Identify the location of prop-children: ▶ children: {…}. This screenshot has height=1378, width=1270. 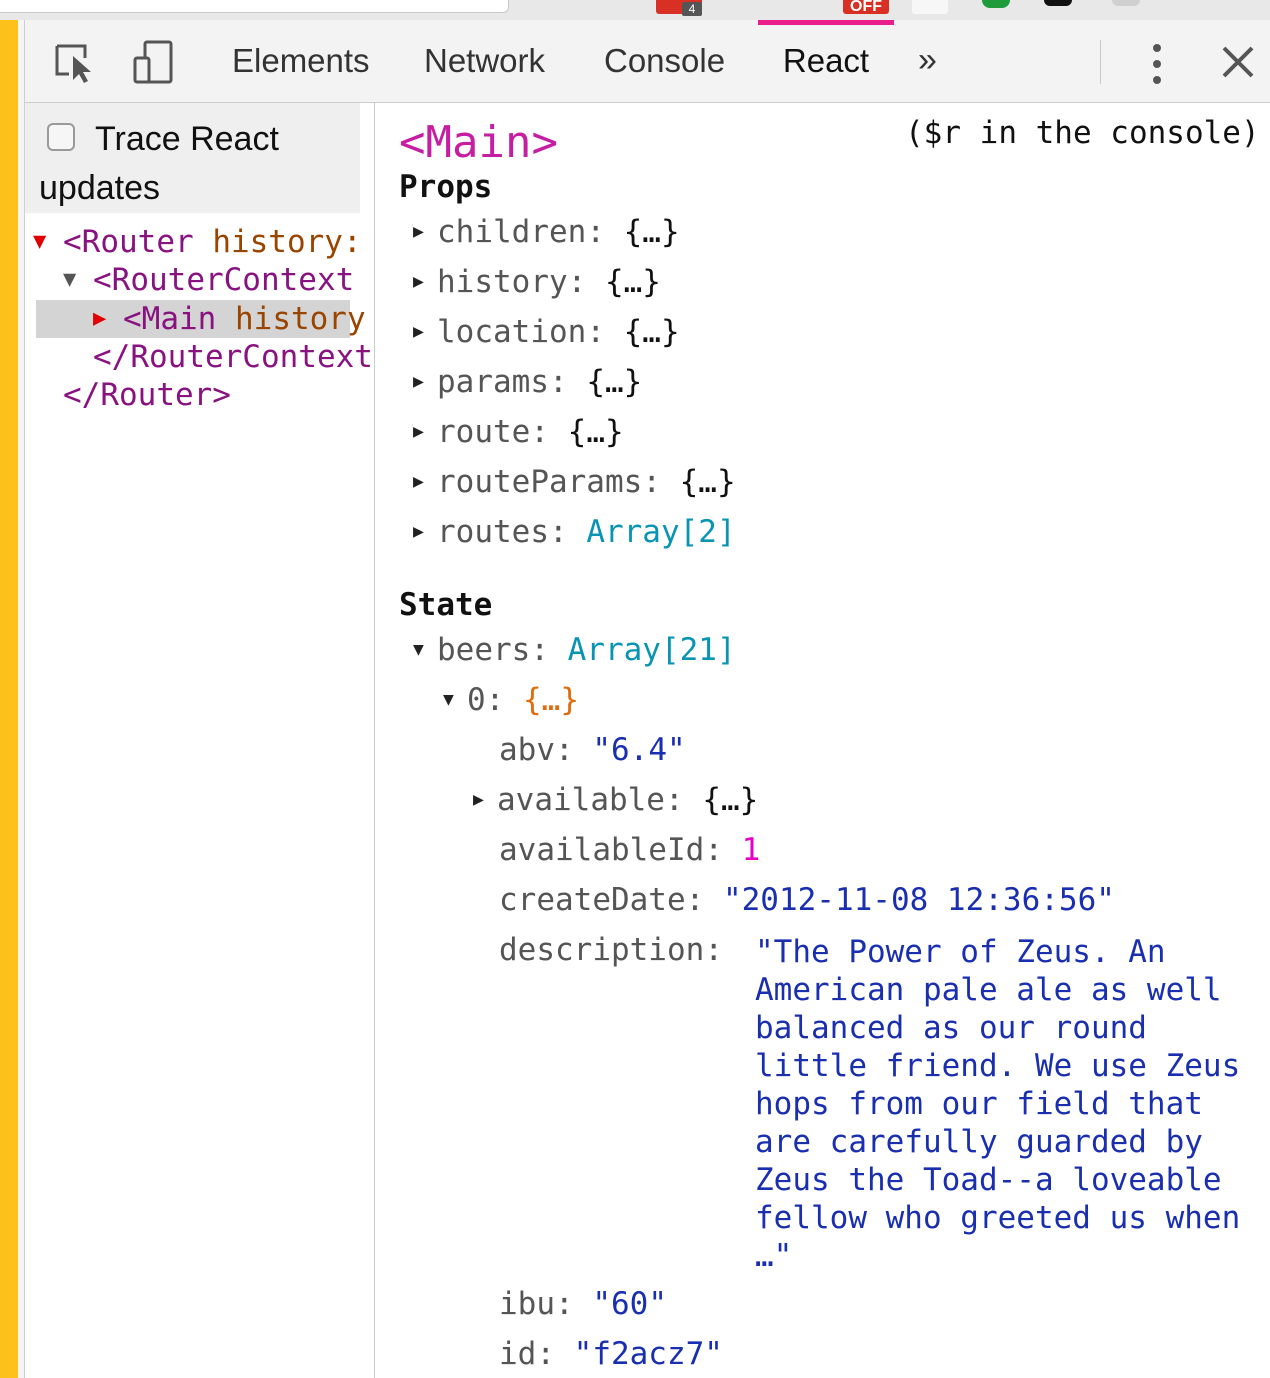
(546, 232).